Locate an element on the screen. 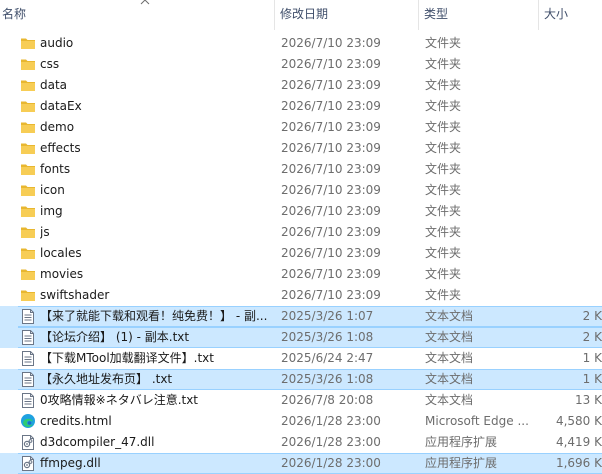  file-row: 【论坛介绍】 (1) - 副本.txt 2025/3/26 1:08 文本文档 2 K is located at coordinates (301, 337).